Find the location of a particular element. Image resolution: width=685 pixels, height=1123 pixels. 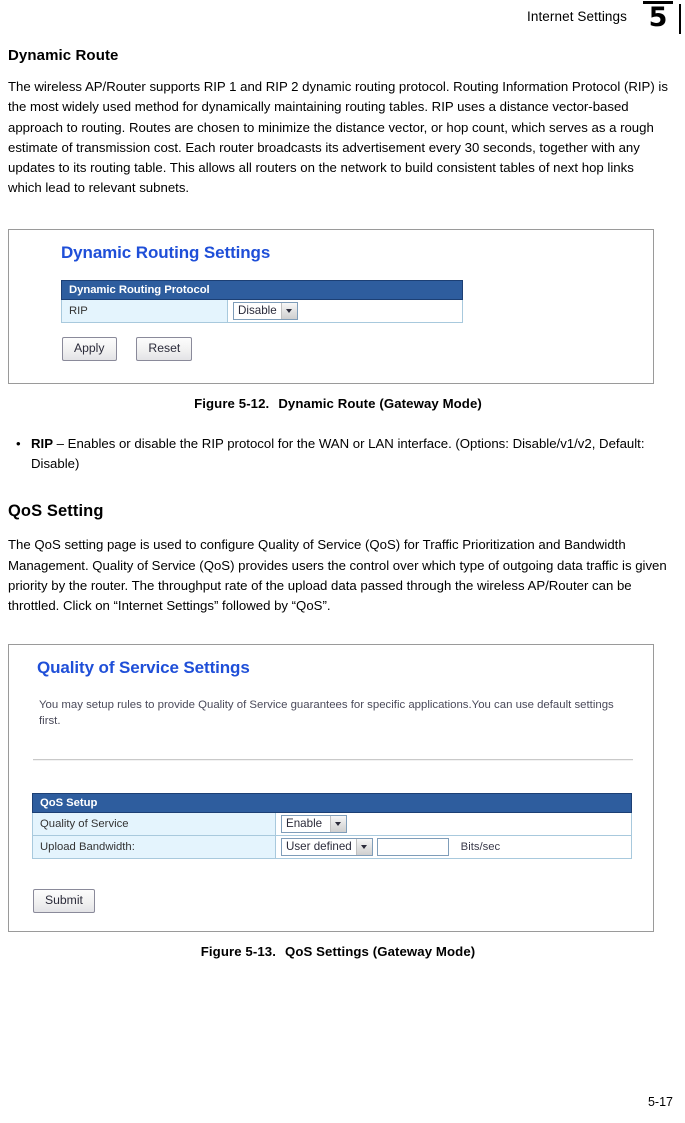

table-row: Upload Bandwidth: User defined Bits/sec is located at coordinates (332, 847).